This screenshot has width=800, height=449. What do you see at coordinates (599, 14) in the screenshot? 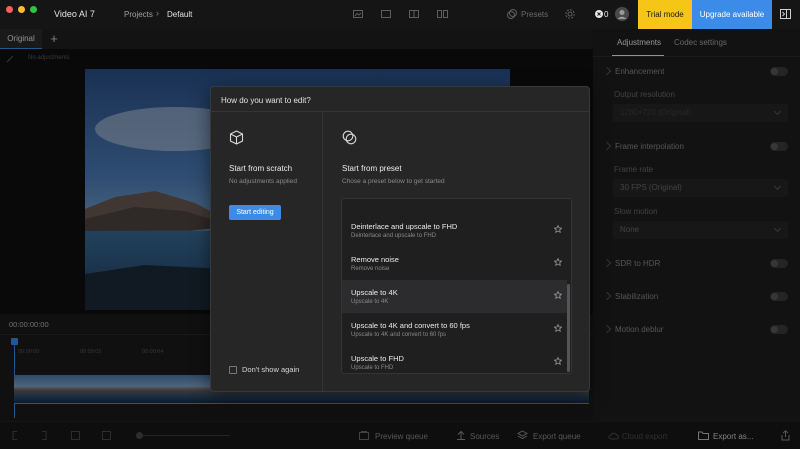
I see `credits-icon` at bounding box center [599, 14].